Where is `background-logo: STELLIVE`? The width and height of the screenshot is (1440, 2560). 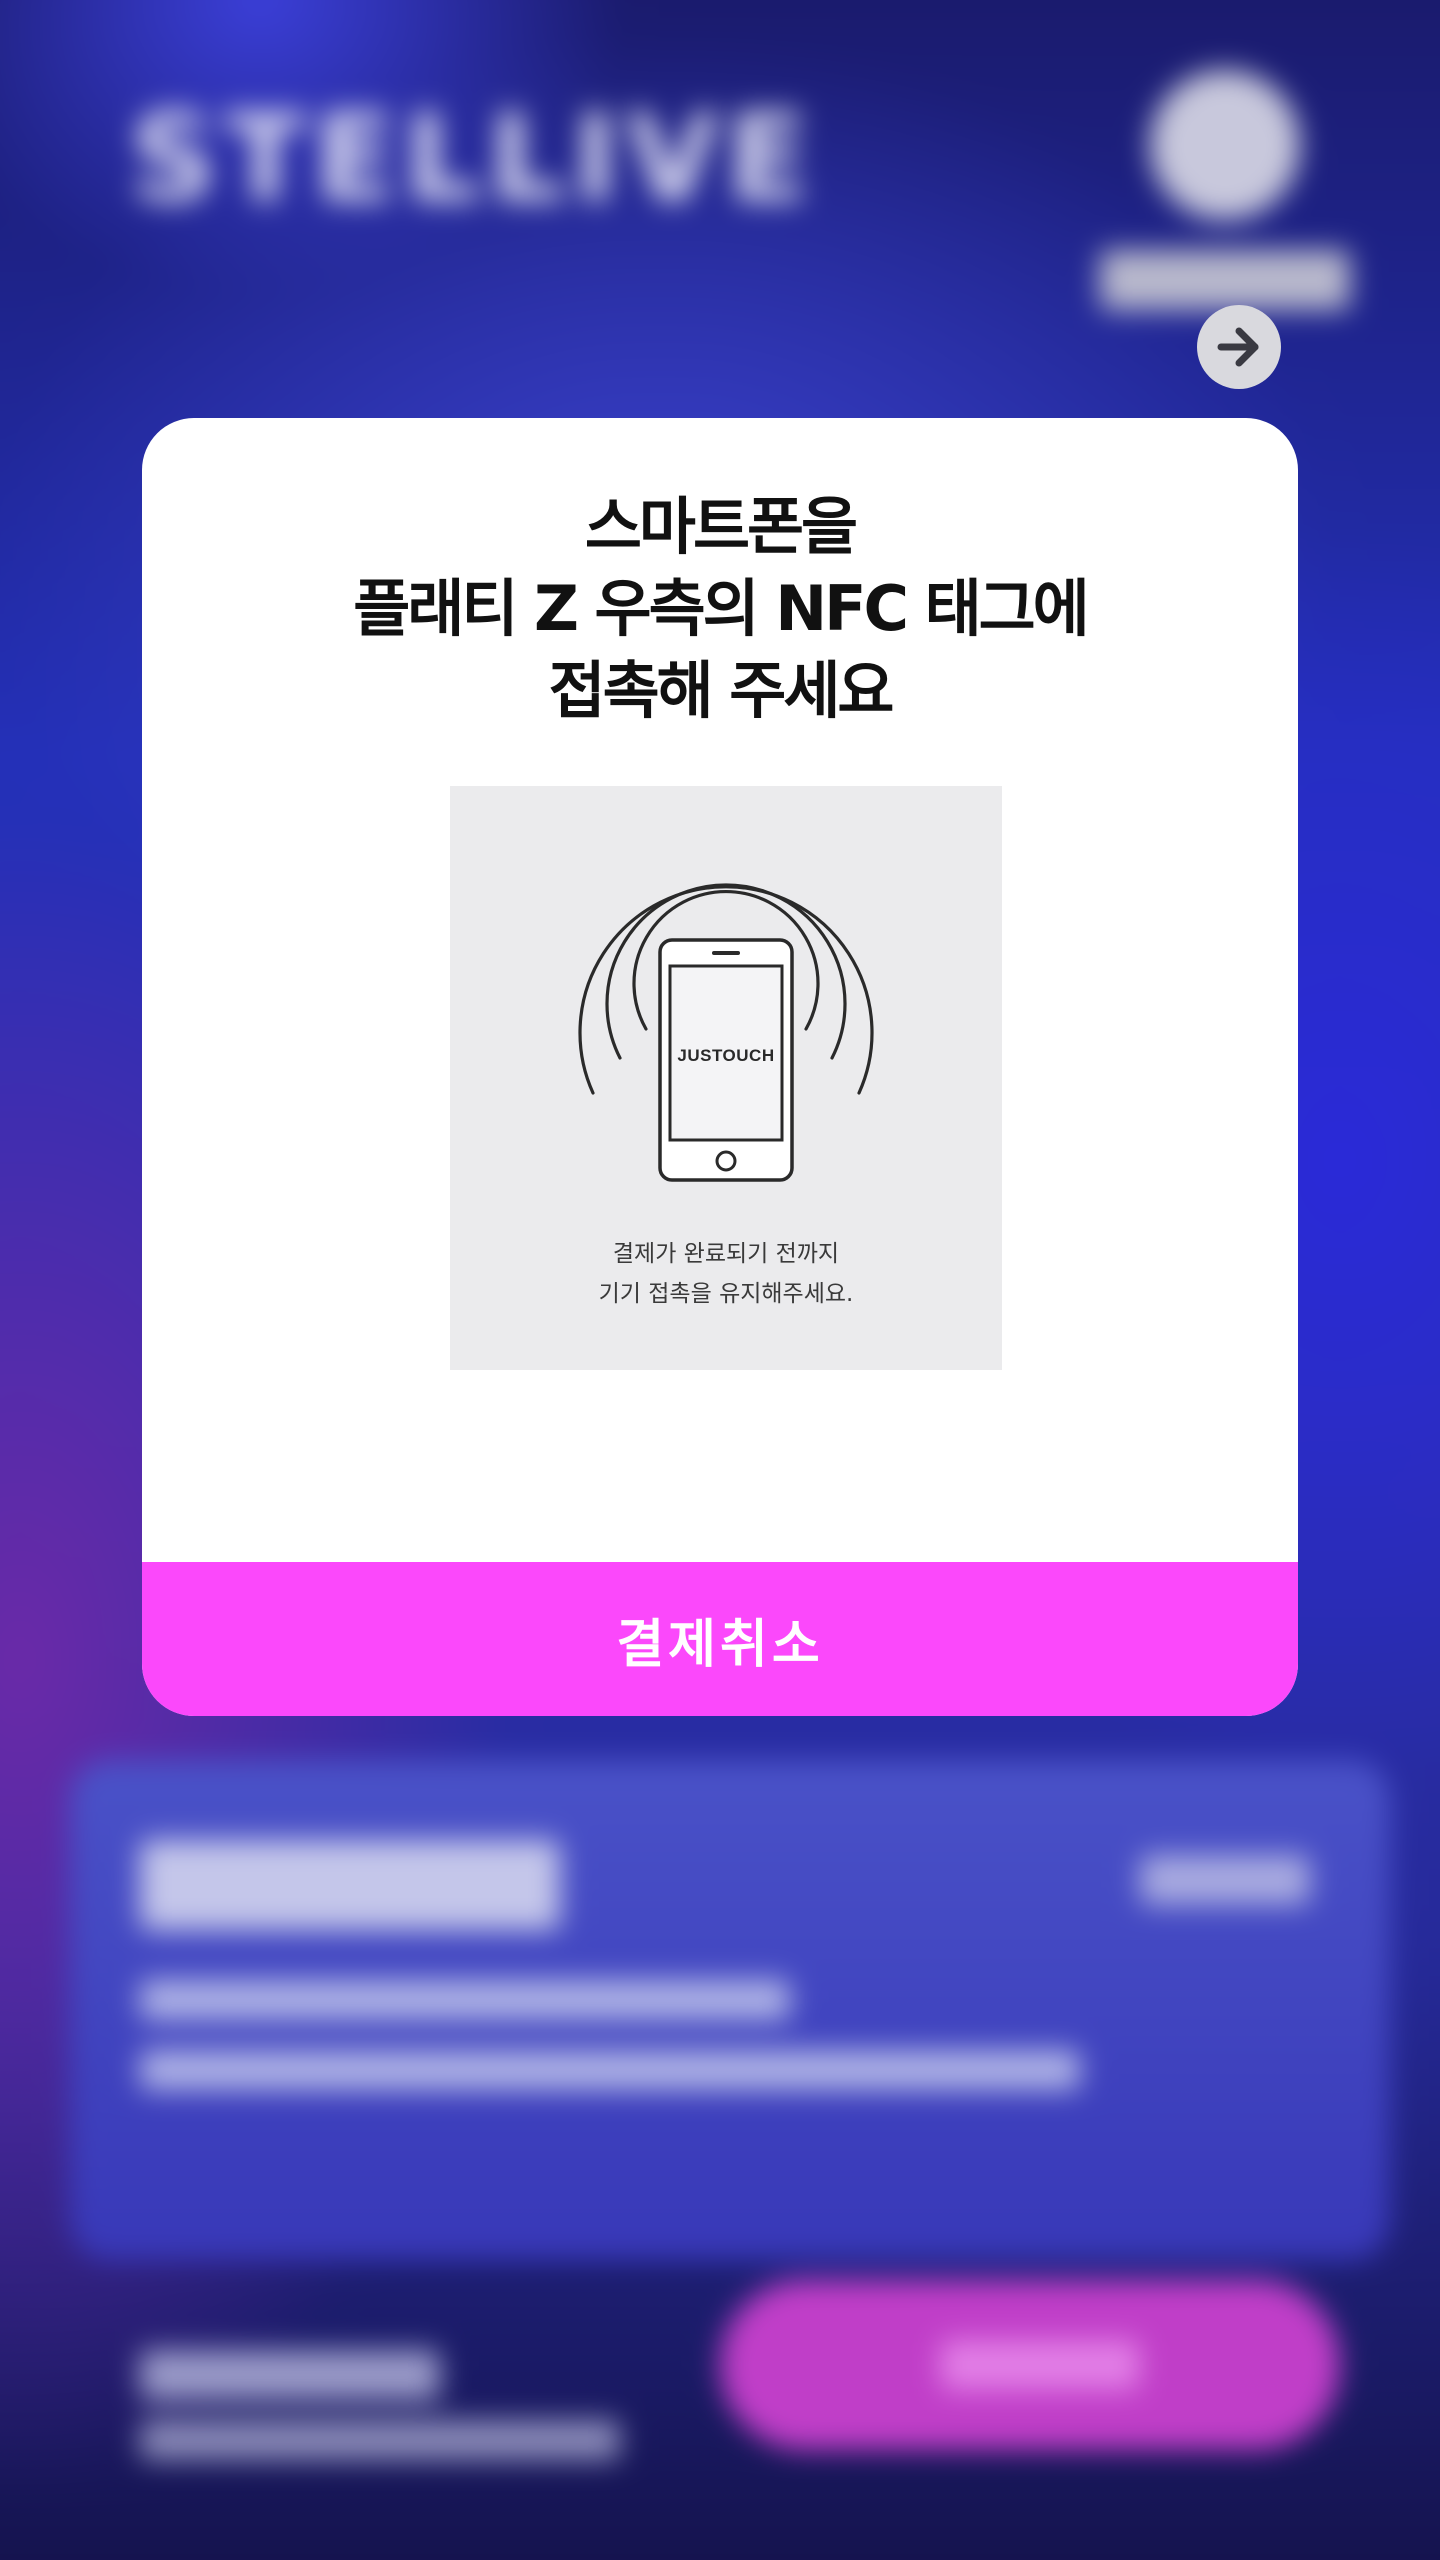 background-logo: STELLIVE is located at coordinates (473, 159).